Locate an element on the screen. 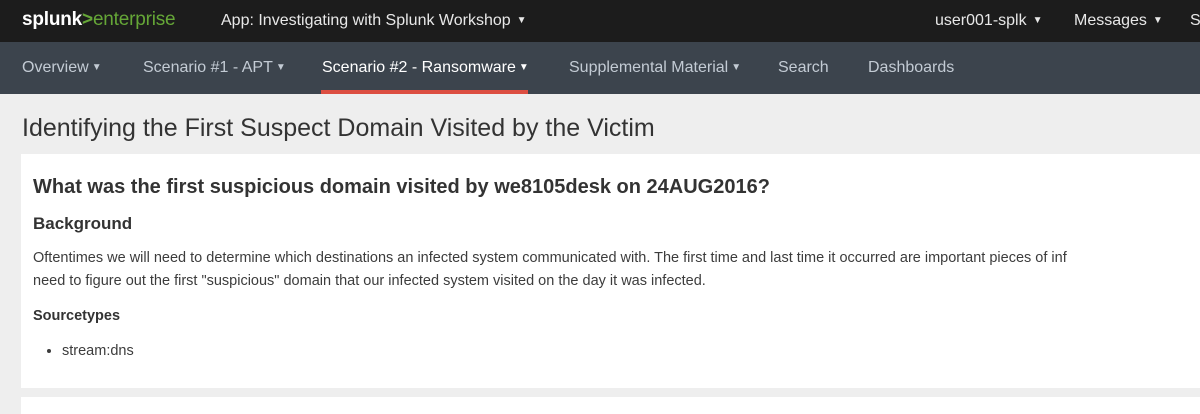  messages-menu: Messages ▼ is located at coordinates (1118, 21).